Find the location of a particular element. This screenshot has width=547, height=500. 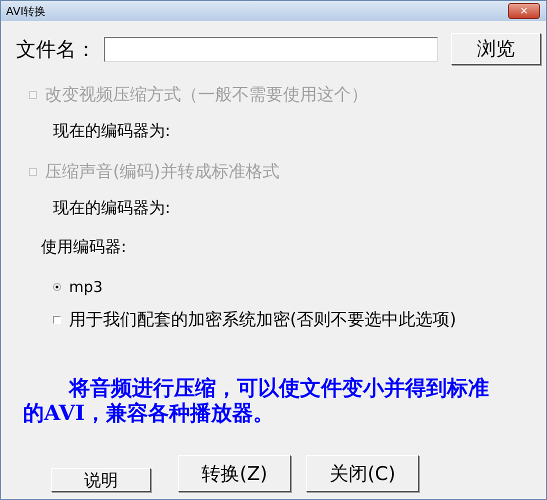

radio-label: mp3 is located at coordinates (86, 287).